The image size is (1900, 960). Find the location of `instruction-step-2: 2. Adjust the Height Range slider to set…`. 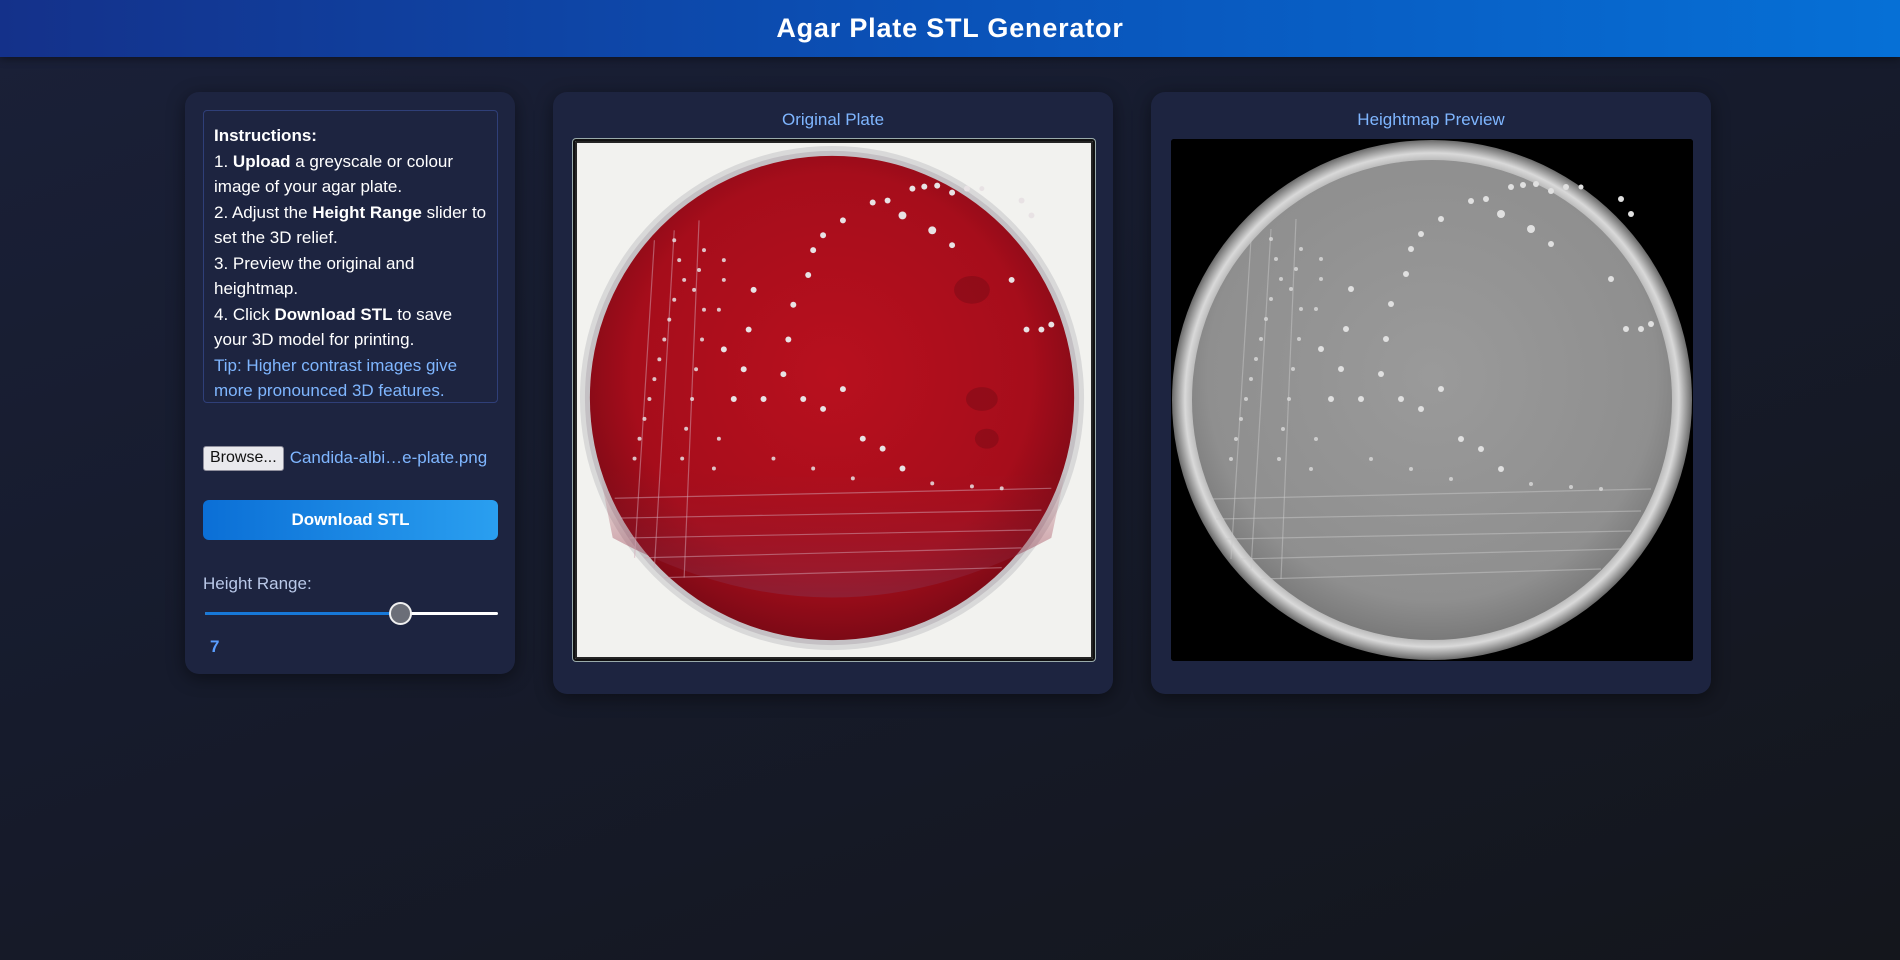

instruction-step-2: 2. Adjust the Height Range slider to set… is located at coordinates (350, 225).